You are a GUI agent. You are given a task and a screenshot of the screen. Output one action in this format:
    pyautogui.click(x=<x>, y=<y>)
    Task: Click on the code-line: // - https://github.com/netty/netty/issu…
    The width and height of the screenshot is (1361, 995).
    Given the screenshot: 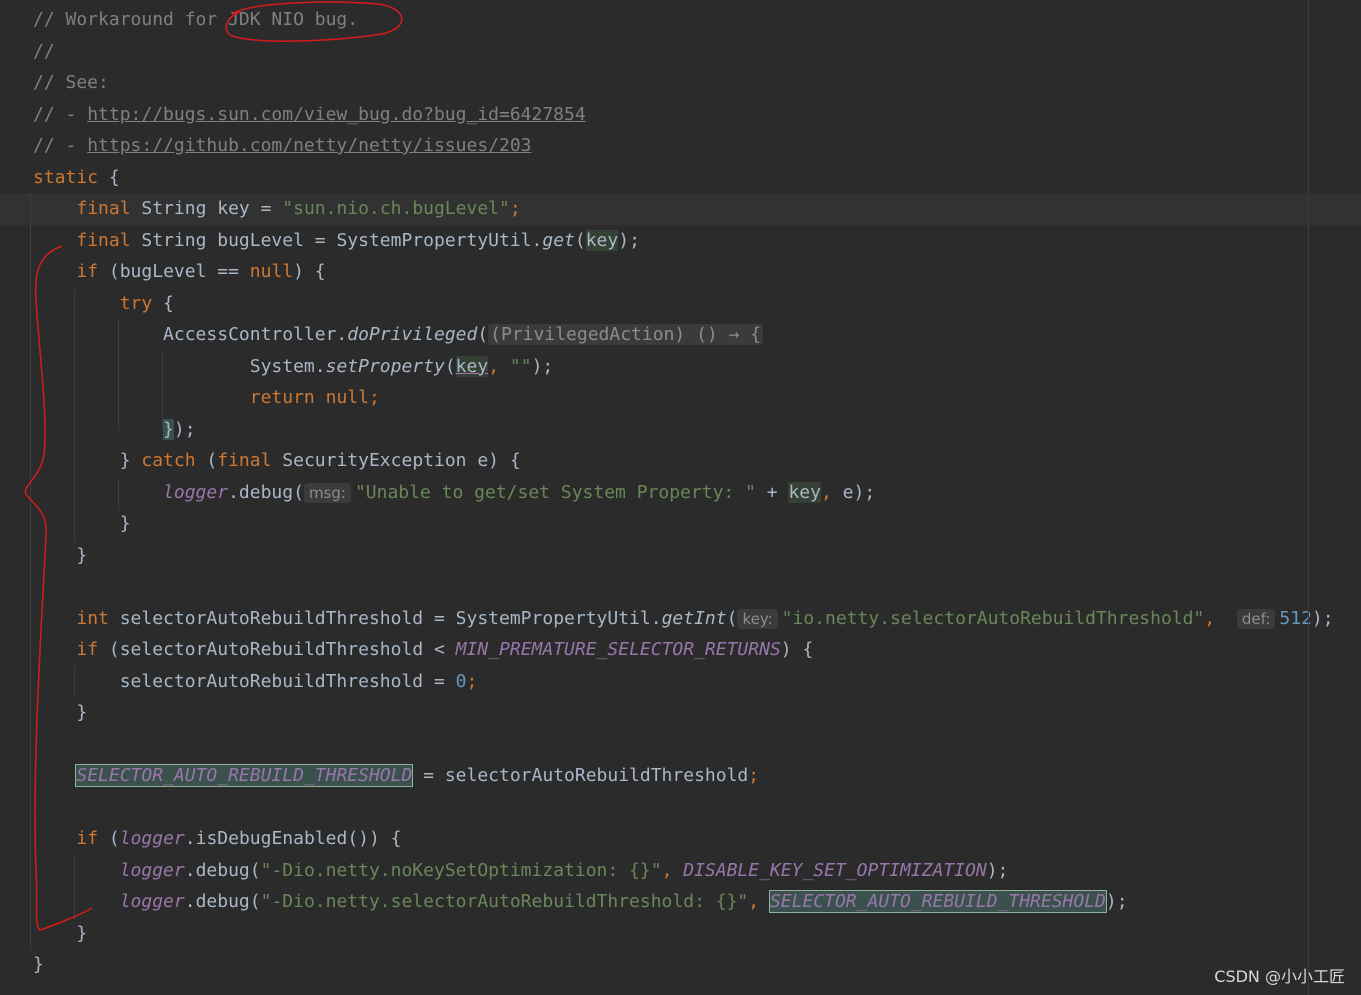 What is the action you would take?
    pyautogui.click(x=680, y=146)
    